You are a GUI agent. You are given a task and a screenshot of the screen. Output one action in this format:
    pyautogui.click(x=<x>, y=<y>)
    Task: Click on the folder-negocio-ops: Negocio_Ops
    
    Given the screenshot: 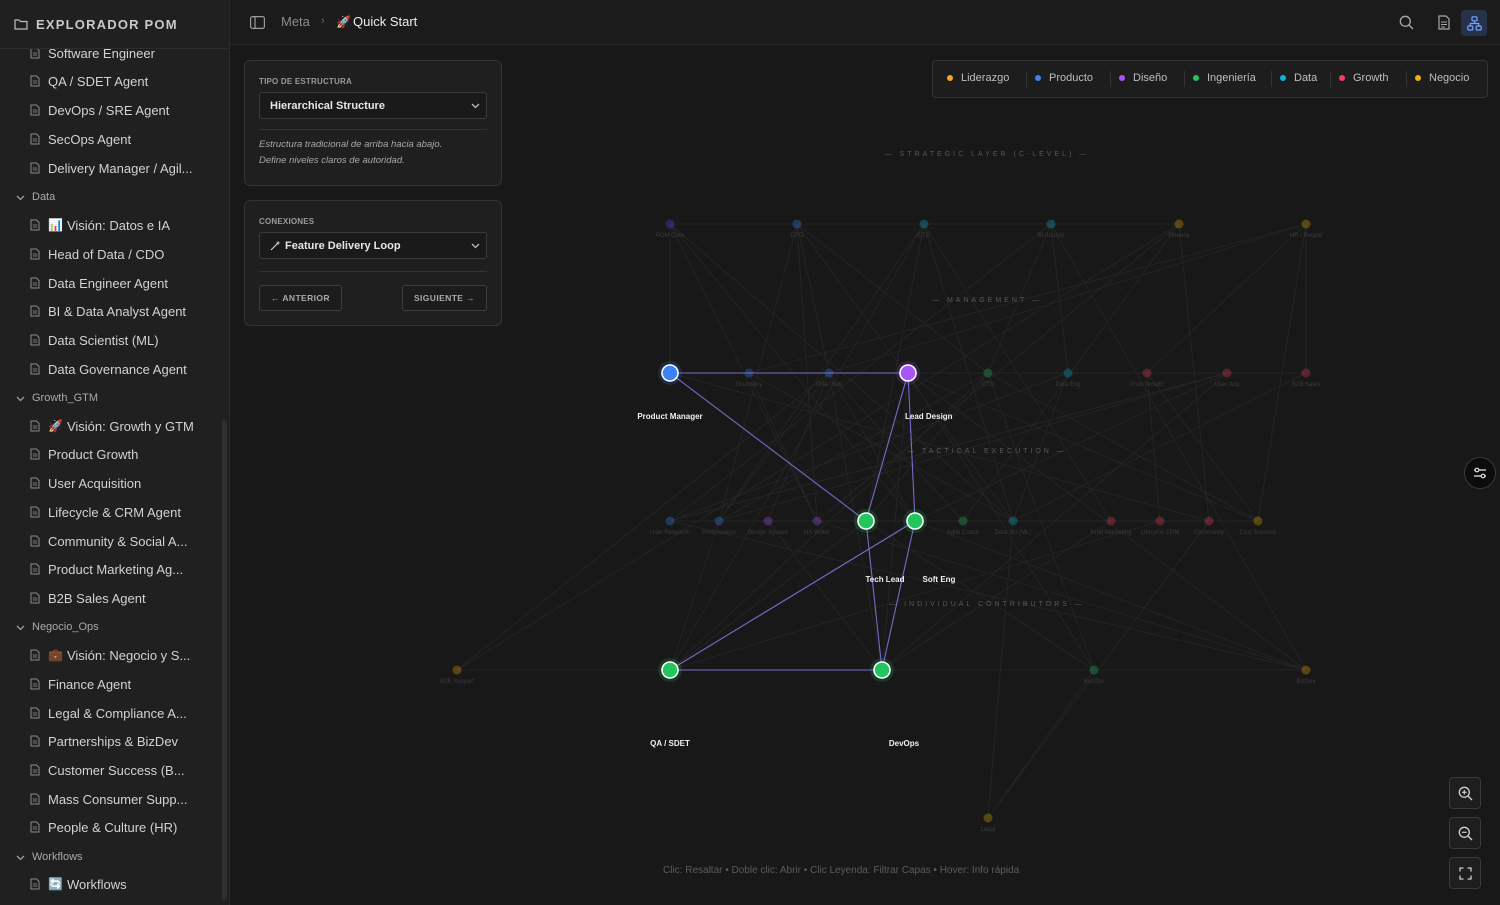 What is the action you would take?
    pyautogui.click(x=111, y=627)
    